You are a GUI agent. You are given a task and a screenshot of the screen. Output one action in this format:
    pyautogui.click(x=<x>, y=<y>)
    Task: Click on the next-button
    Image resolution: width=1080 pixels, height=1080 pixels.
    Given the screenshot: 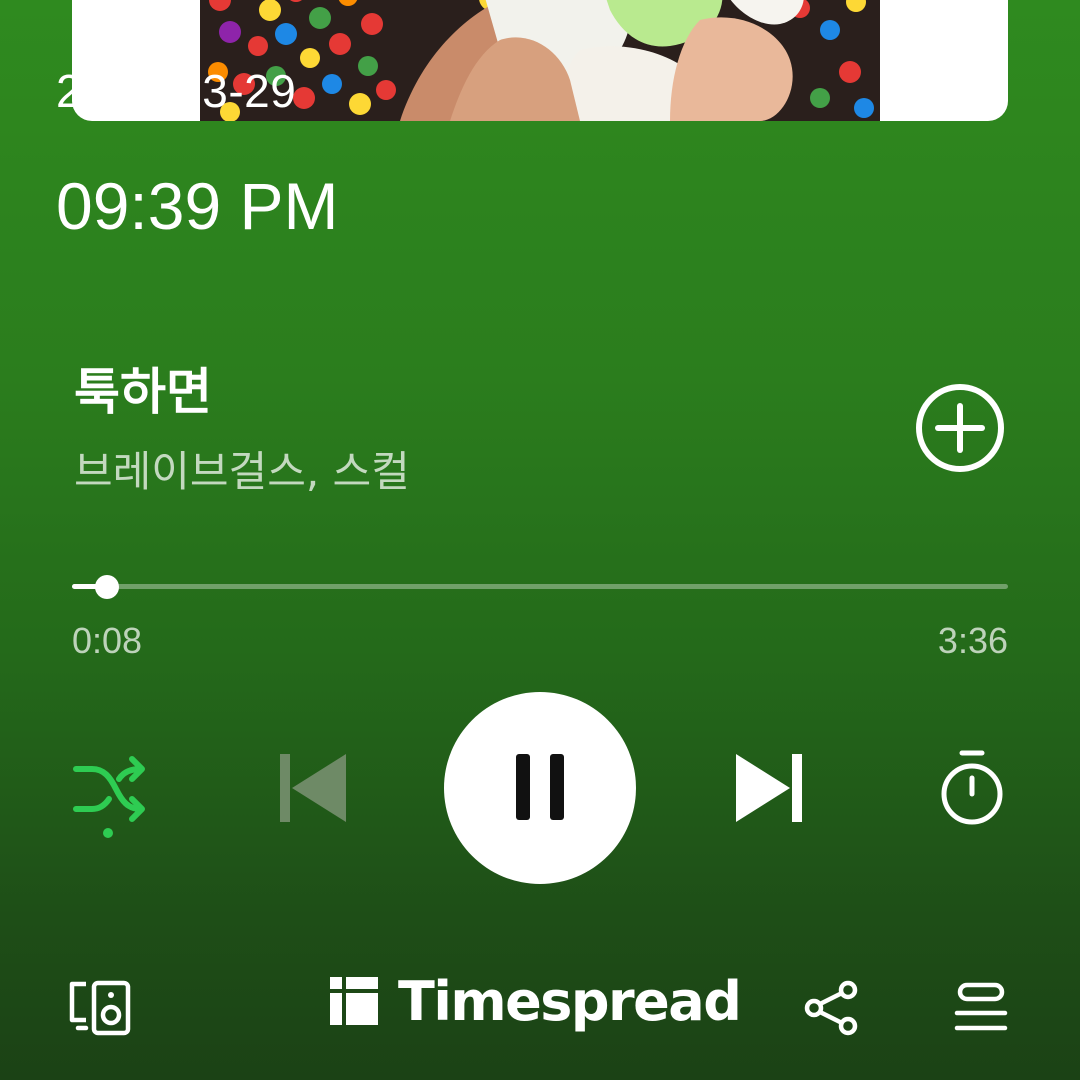 What is the action you would take?
    pyautogui.click(x=768, y=788)
    